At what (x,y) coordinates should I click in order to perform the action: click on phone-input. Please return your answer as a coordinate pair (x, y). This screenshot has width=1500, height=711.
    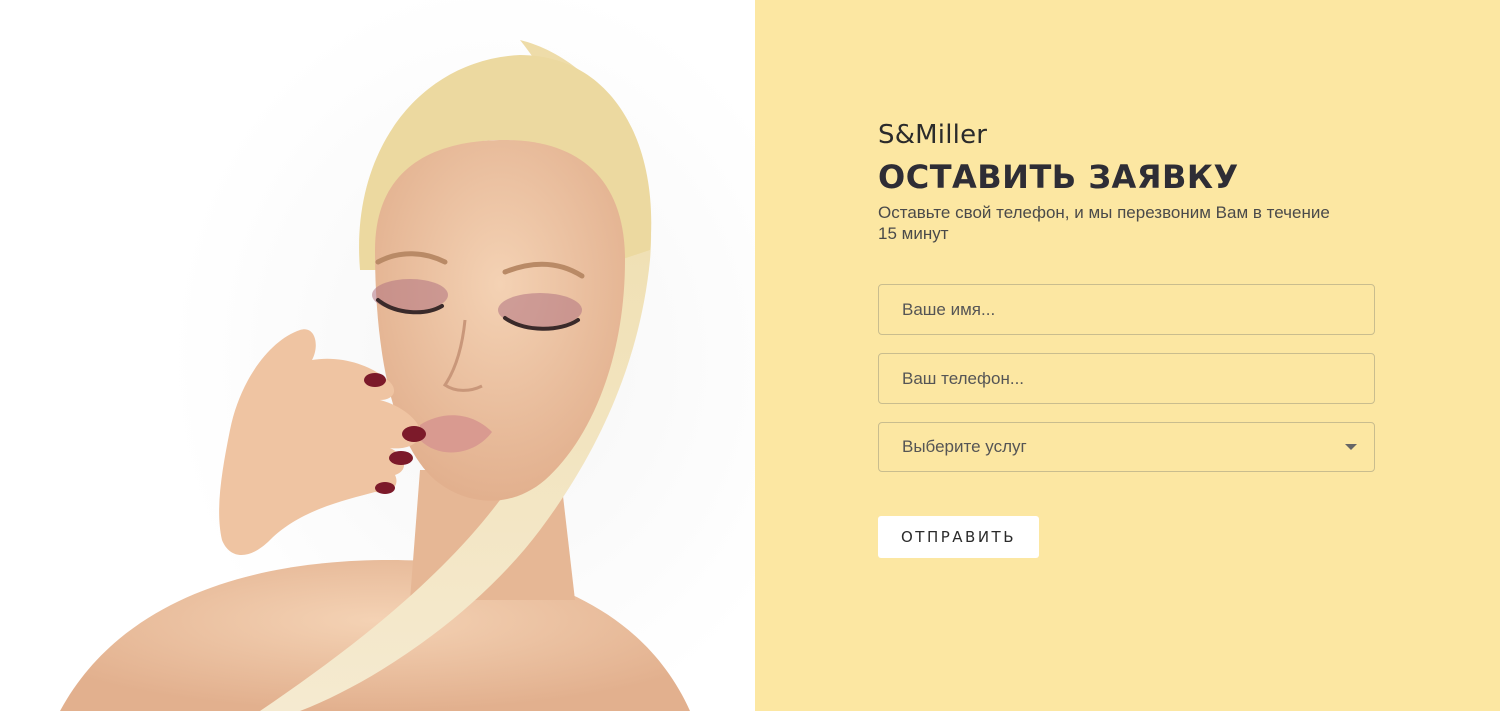
    Looking at the image, I should click on (1126, 378).